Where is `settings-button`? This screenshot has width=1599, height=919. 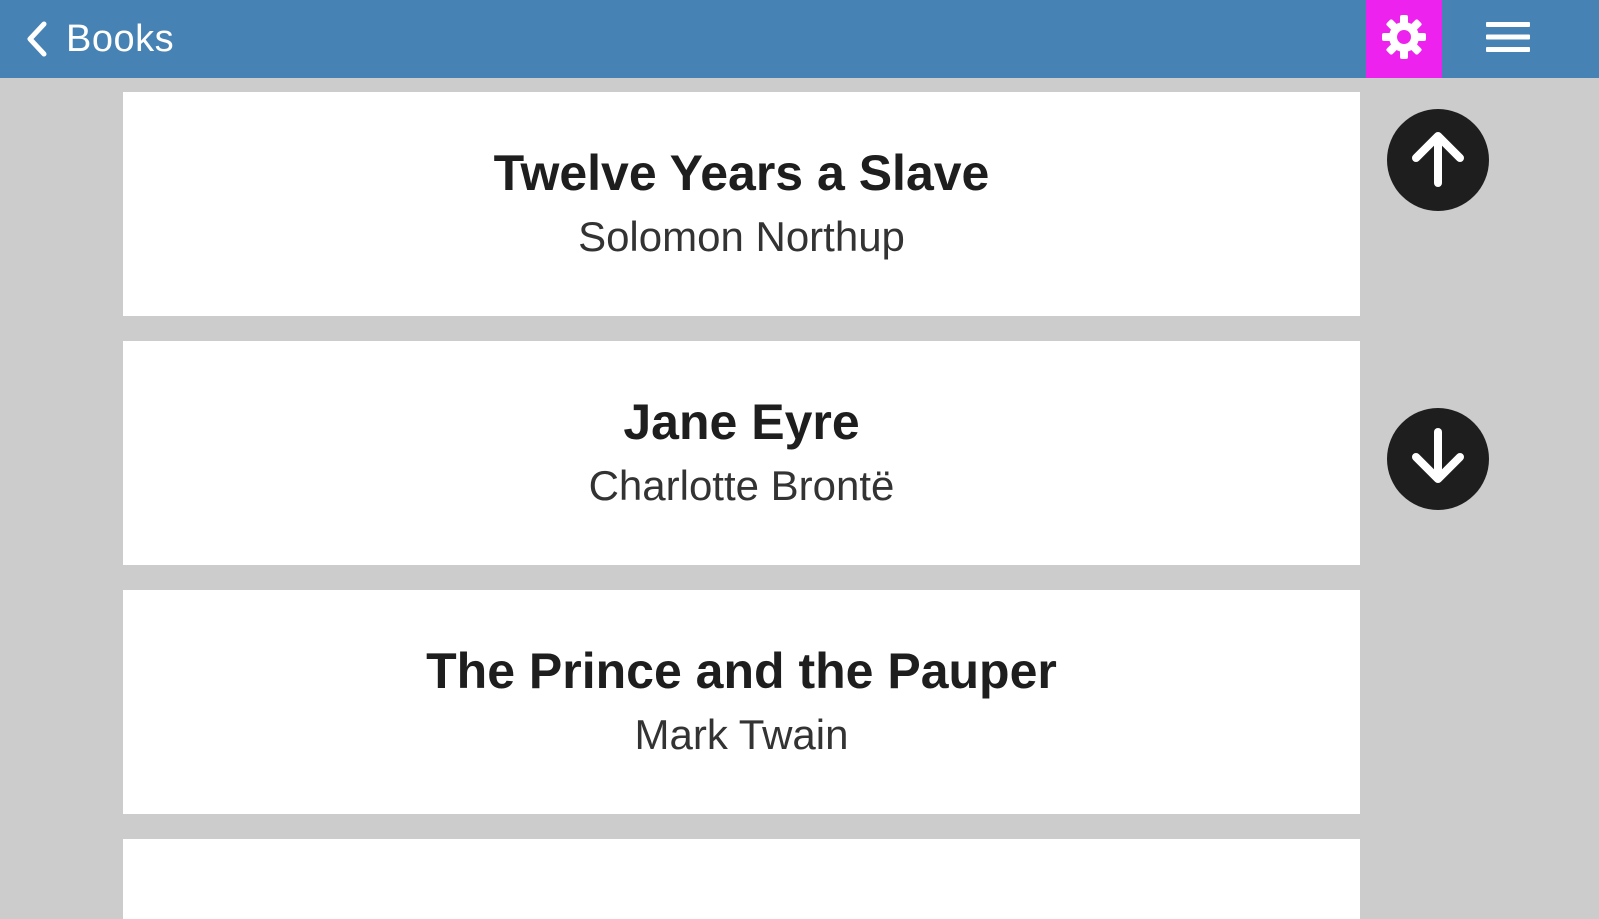
settings-button is located at coordinates (1404, 39).